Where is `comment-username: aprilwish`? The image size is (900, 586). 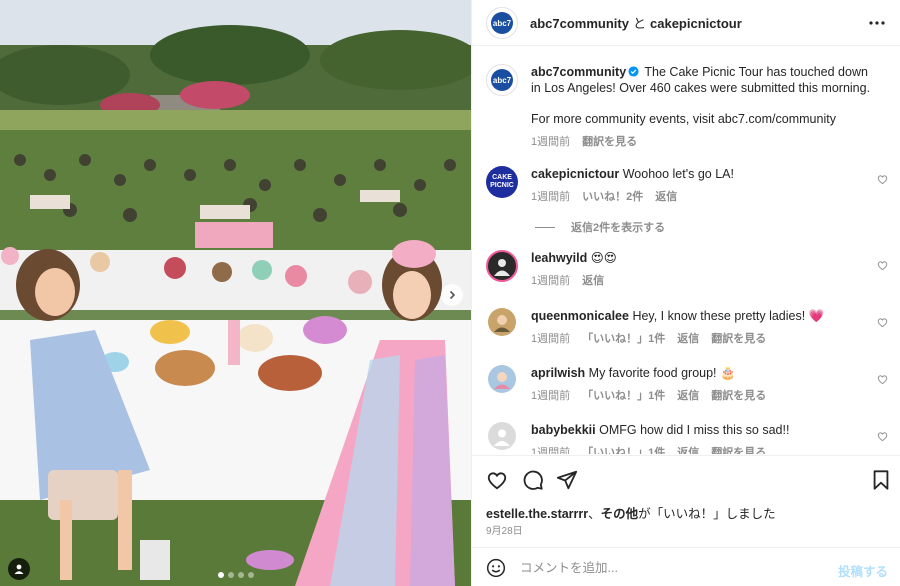
comment-username: aprilwish is located at coordinates (558, 373).